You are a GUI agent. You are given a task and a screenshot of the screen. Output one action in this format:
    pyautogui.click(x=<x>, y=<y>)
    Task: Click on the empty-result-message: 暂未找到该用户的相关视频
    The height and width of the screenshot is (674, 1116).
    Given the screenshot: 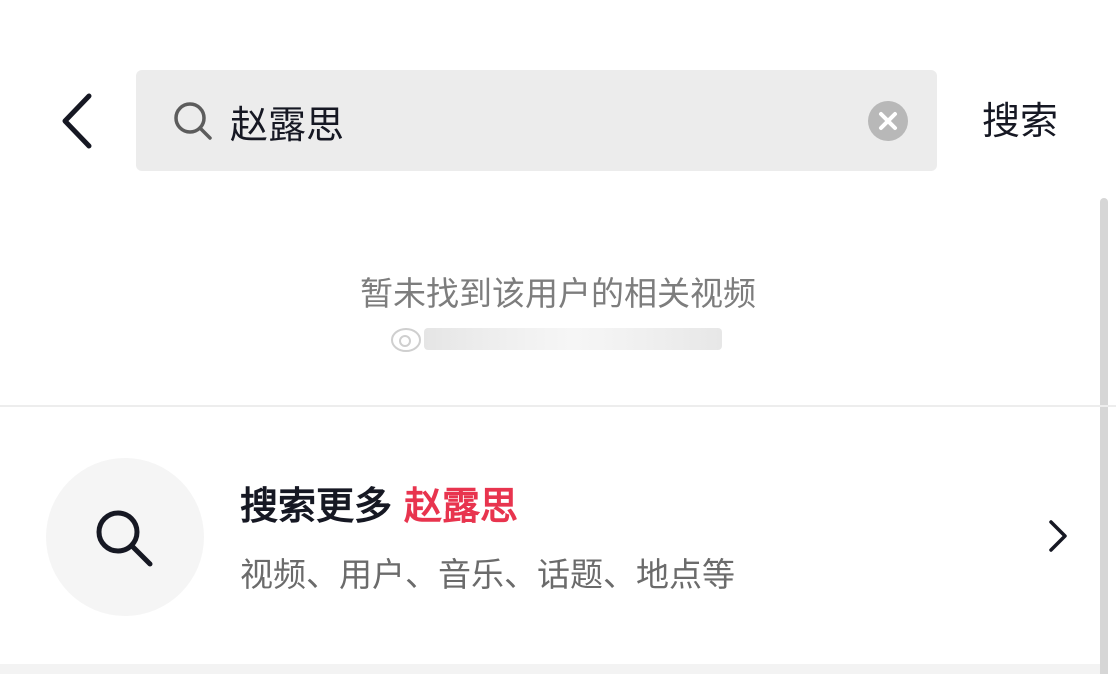 What is the action you would take?
    pyautogui.click(x=558, y=293)
    